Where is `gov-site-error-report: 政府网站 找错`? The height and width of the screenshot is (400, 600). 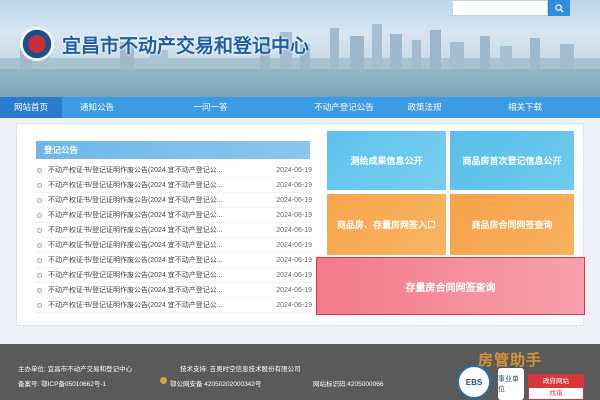
gov-site-error-report: 政府网站 找错 is located at coordinates (556, 387).